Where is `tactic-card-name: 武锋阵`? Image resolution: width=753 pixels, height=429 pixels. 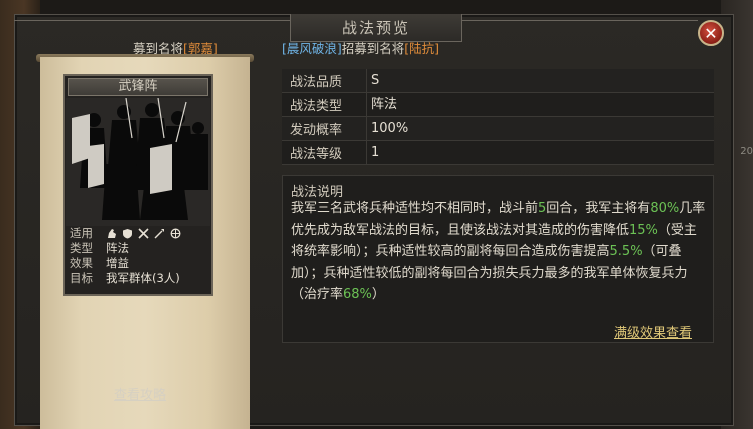
tactic-card-name: 武锋阵 is located at coordinates (138, 87).